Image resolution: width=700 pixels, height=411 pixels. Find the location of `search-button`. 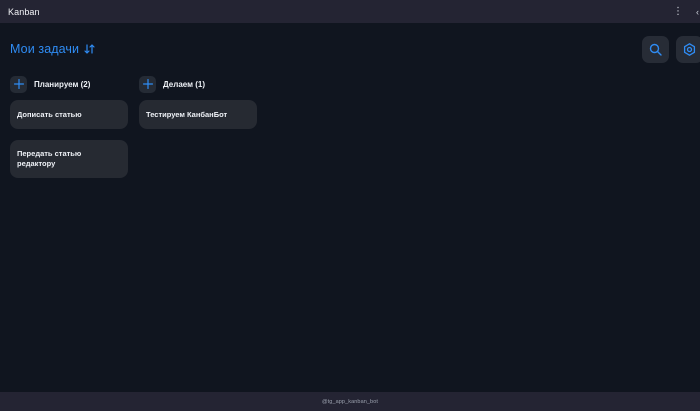

search-button is located at coordinates (655, 49).